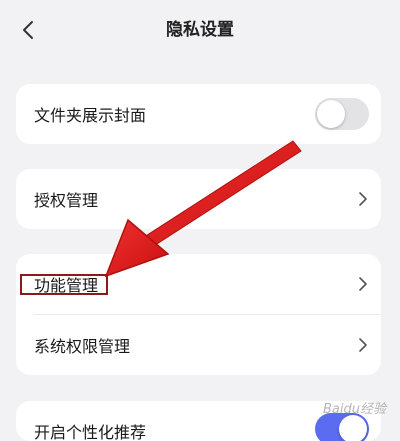 This screenshot has width=400, height=441. I want to click on feature-management-label: 功能管理, so click(66, 285).